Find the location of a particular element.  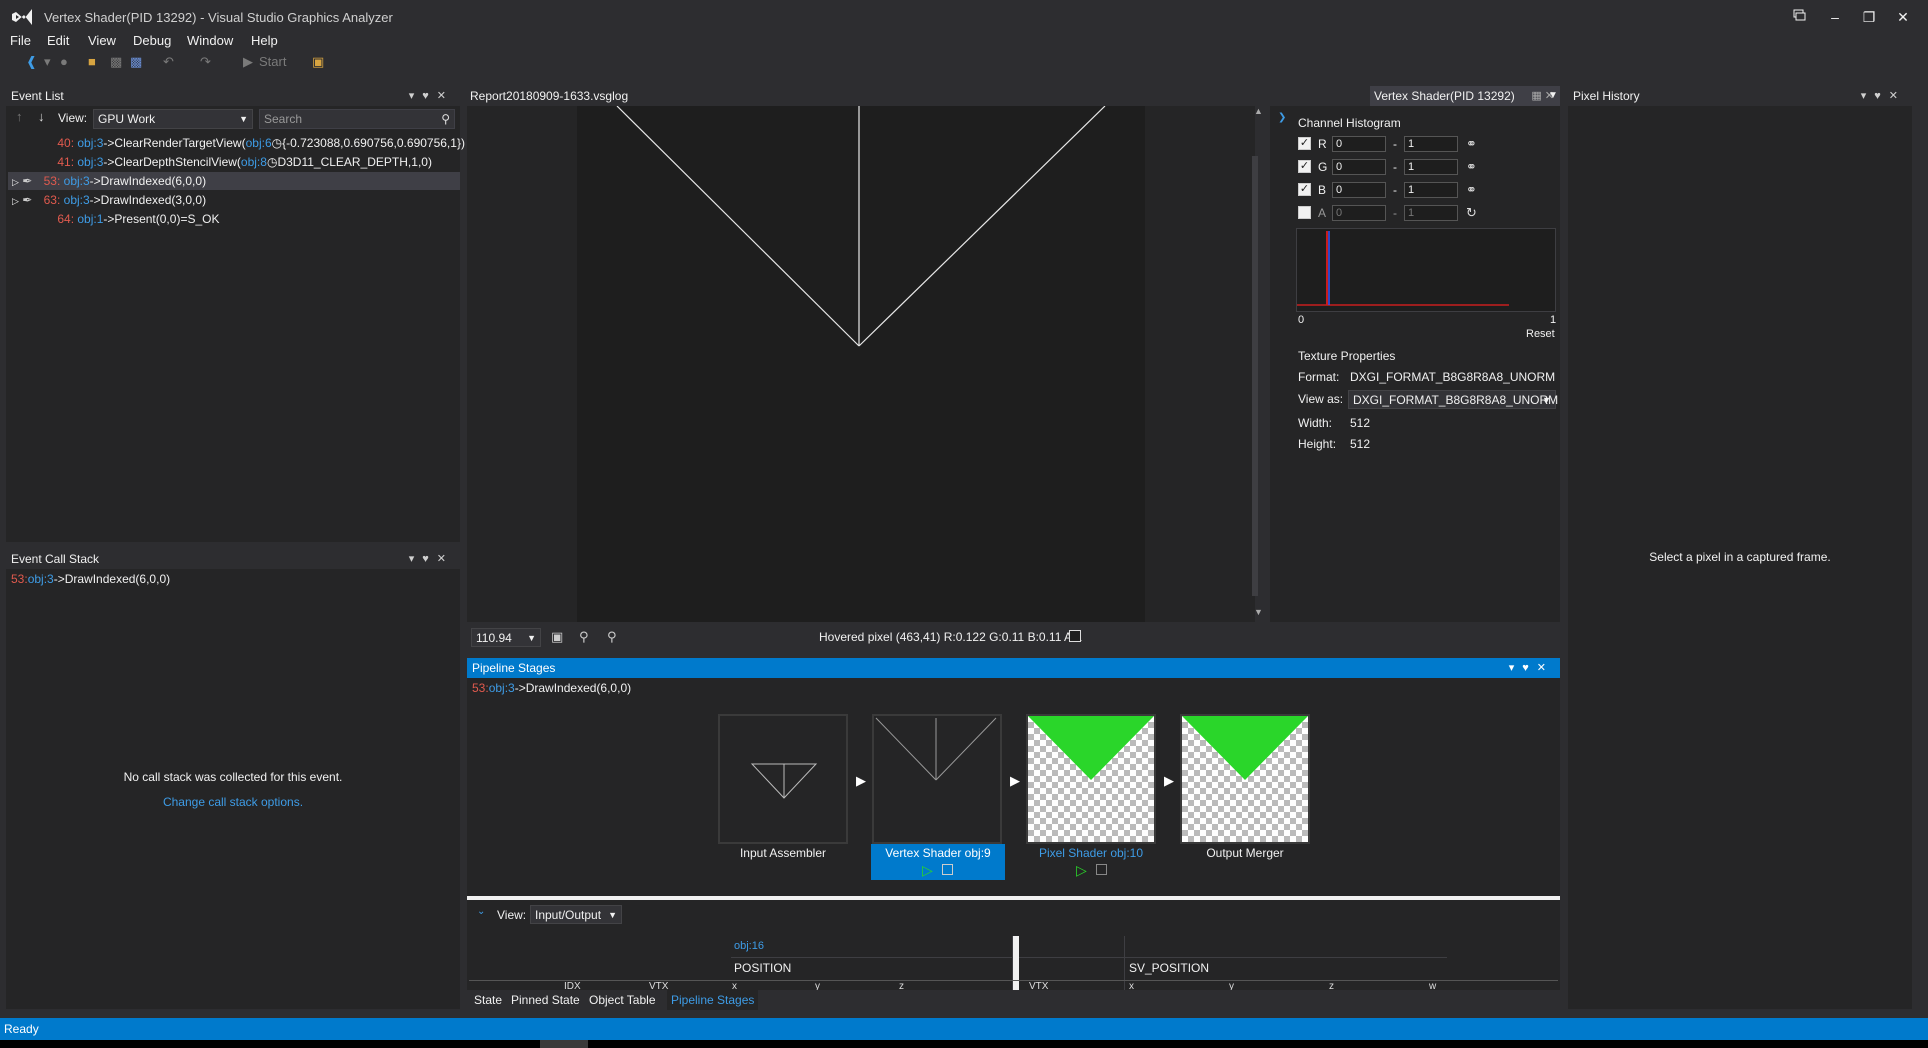

restore-button: ❐ is located at coordinates (1869, 17).